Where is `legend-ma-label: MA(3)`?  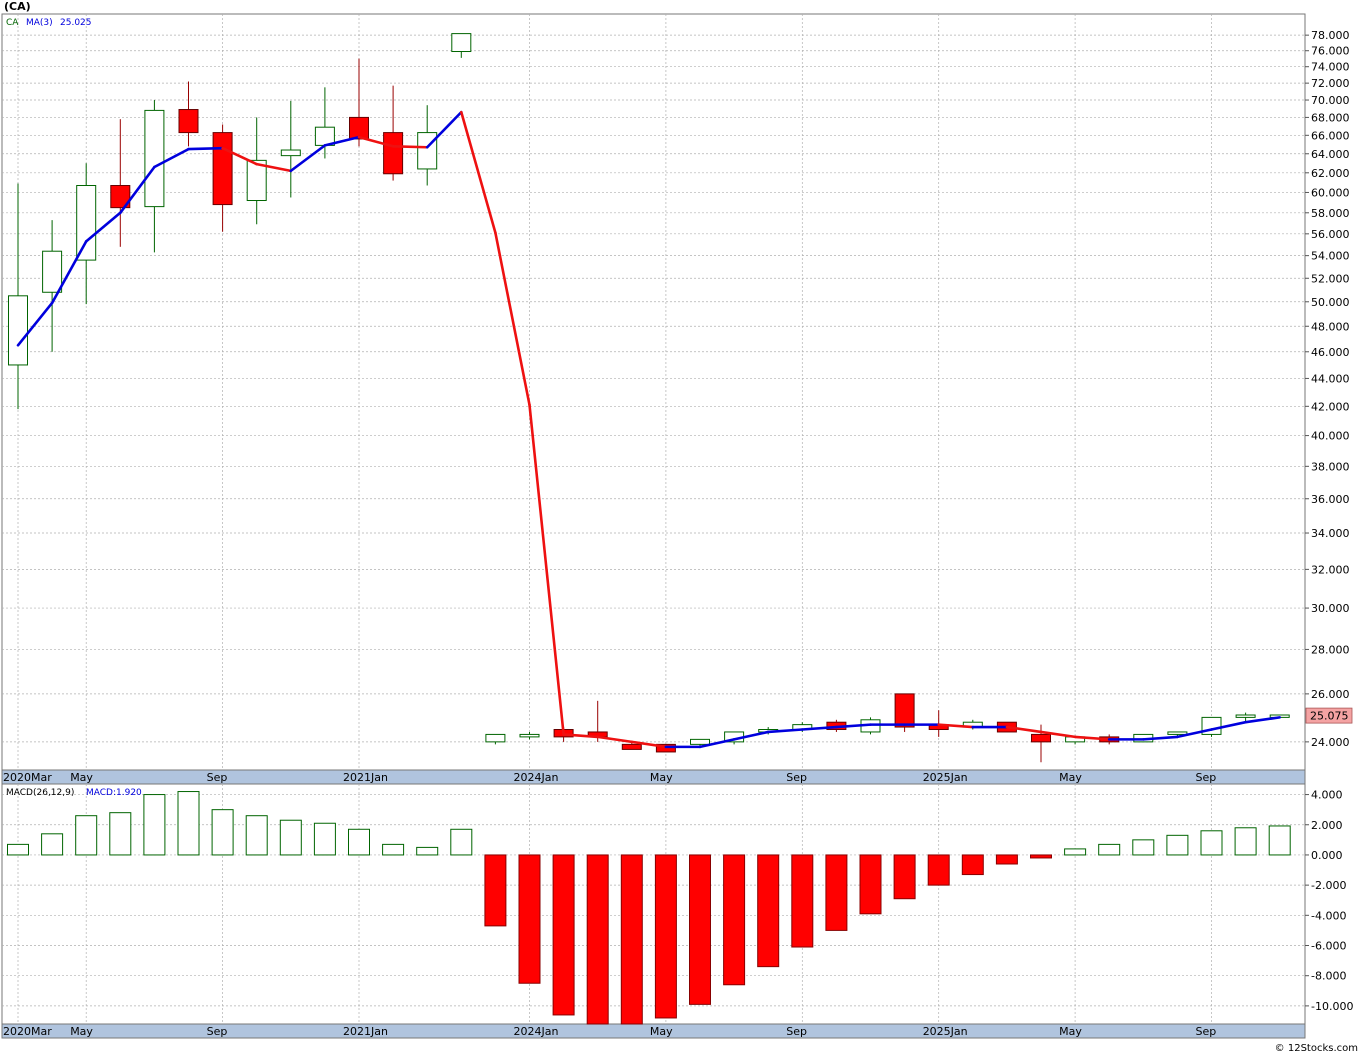
legend-ma-label: MA(3) is located at coordinates (39, 23).